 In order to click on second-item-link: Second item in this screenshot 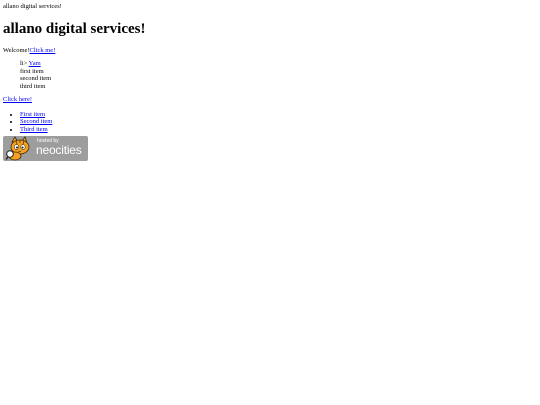, I will do `click(36, 121)`.